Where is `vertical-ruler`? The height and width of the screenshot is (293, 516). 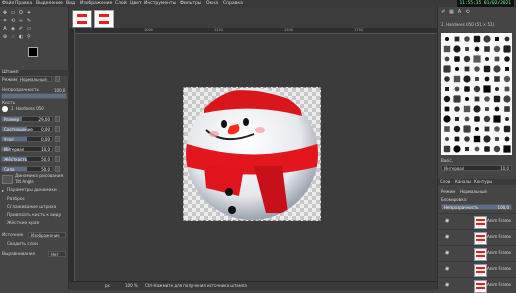 vertical-ruler is located at coordinates (72, 154).